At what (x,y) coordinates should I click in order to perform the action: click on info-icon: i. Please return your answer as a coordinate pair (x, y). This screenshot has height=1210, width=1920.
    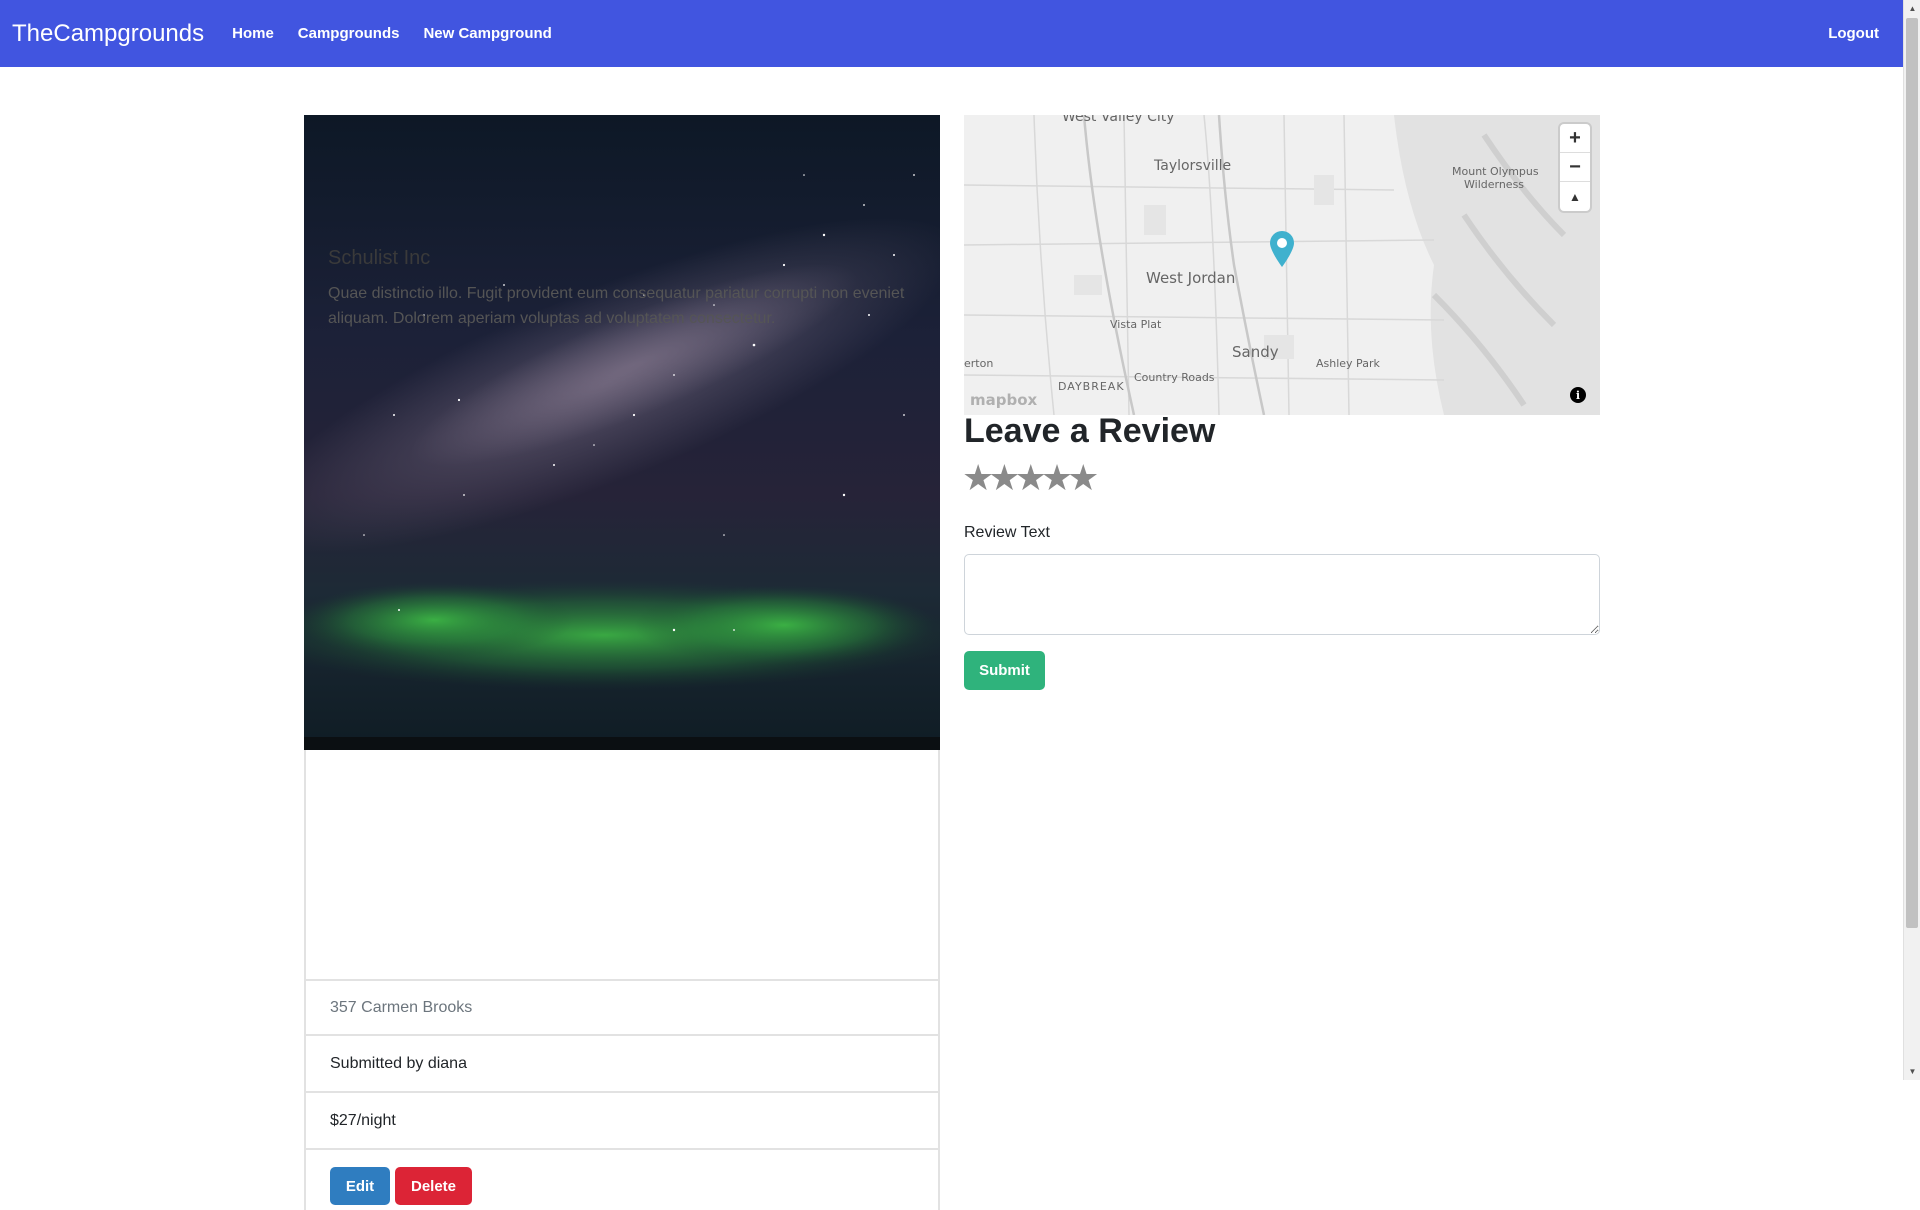
    Looking at the image, I should click on (1578, 395).